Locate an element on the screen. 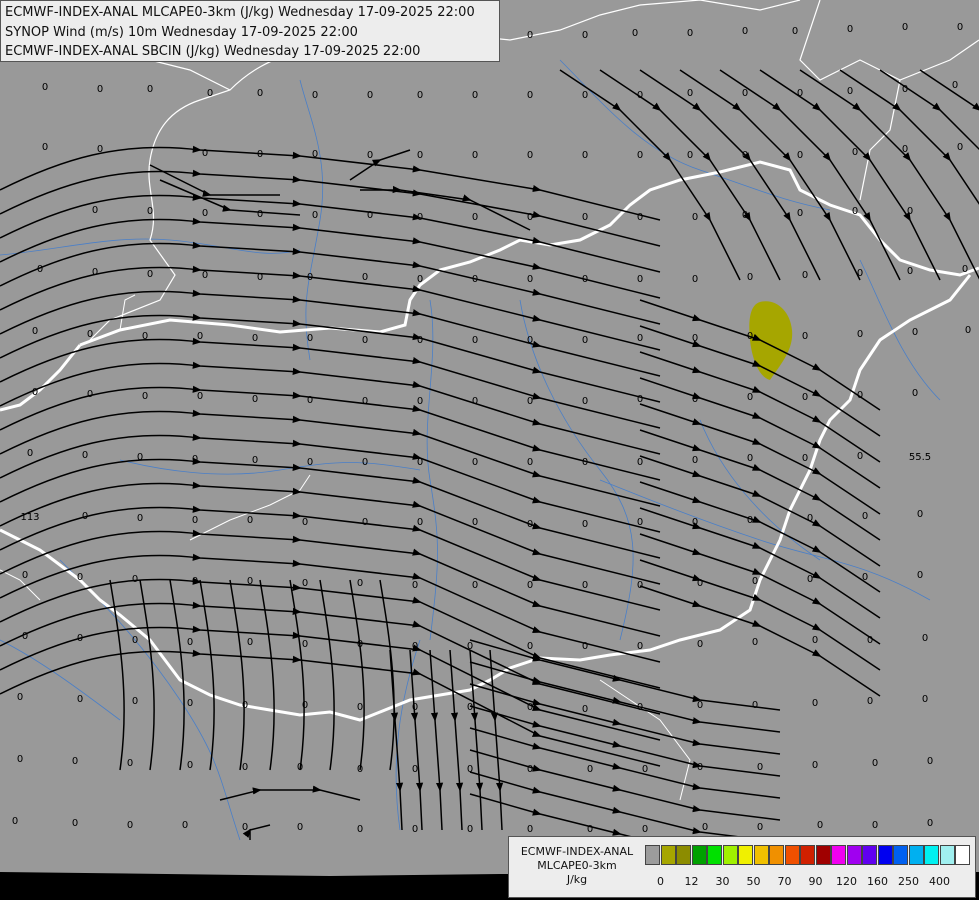 This screenshot has width=979, height=900. legend-tick-label: 30 is located at coordinates (722, 881).